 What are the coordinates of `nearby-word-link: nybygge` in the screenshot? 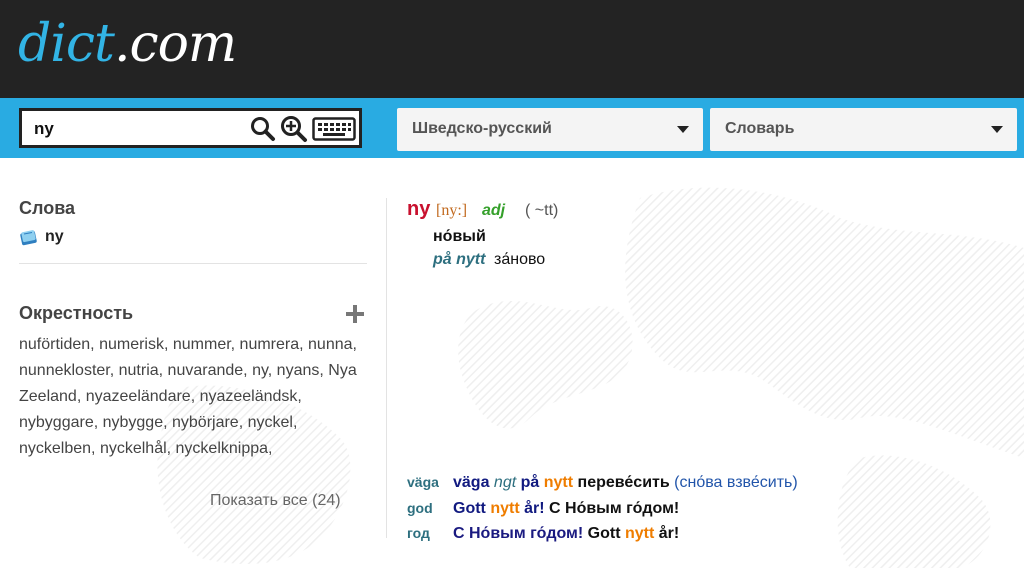 It's located at (133, 422).